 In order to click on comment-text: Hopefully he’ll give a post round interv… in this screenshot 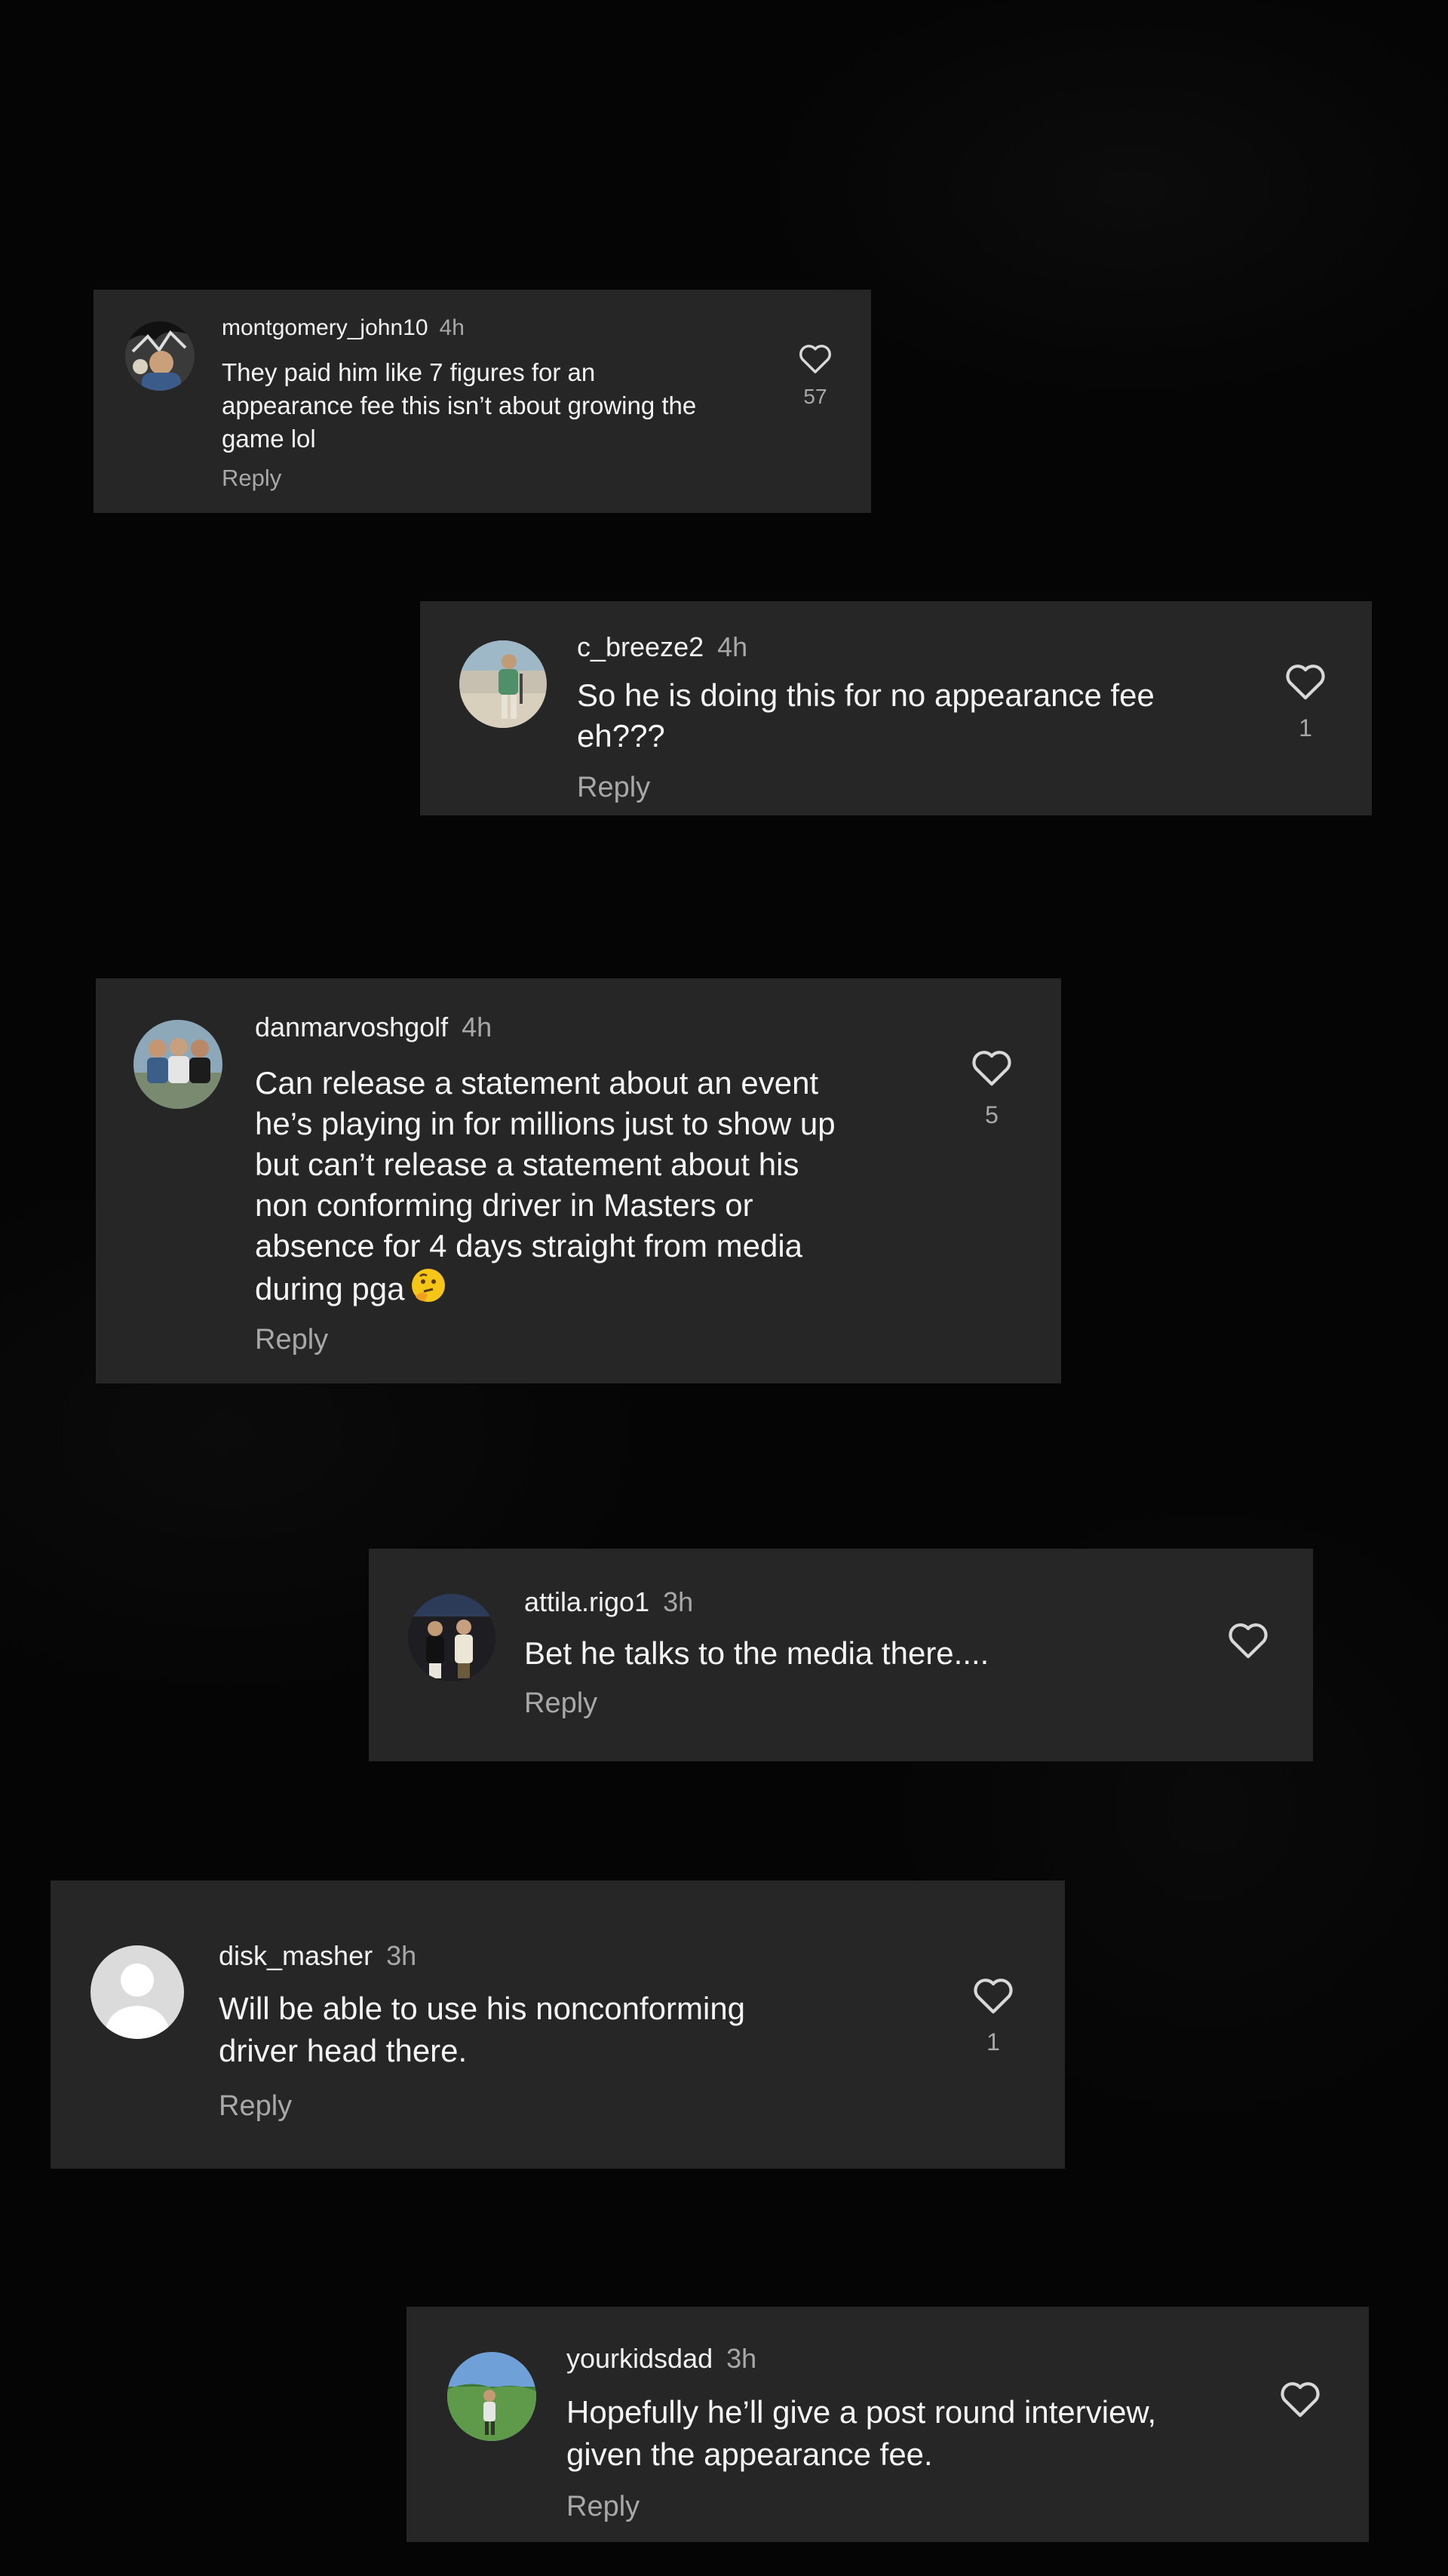, I will do `click(861, 2433)`.